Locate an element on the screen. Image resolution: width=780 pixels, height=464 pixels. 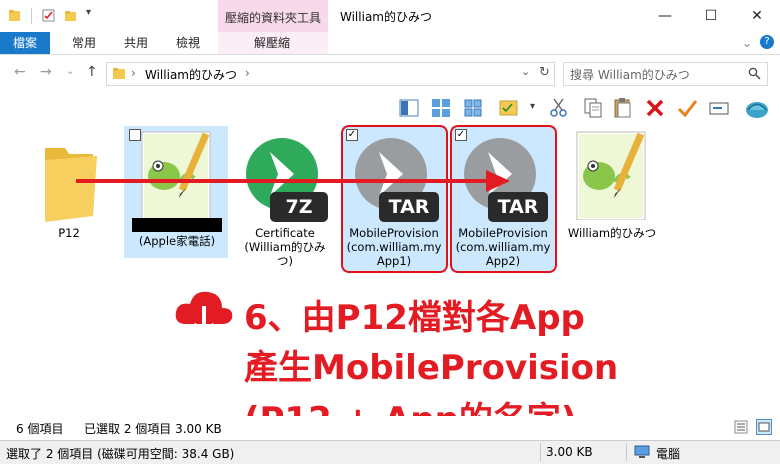
file-name-line: Certificate is located at coordinates (285, 233).